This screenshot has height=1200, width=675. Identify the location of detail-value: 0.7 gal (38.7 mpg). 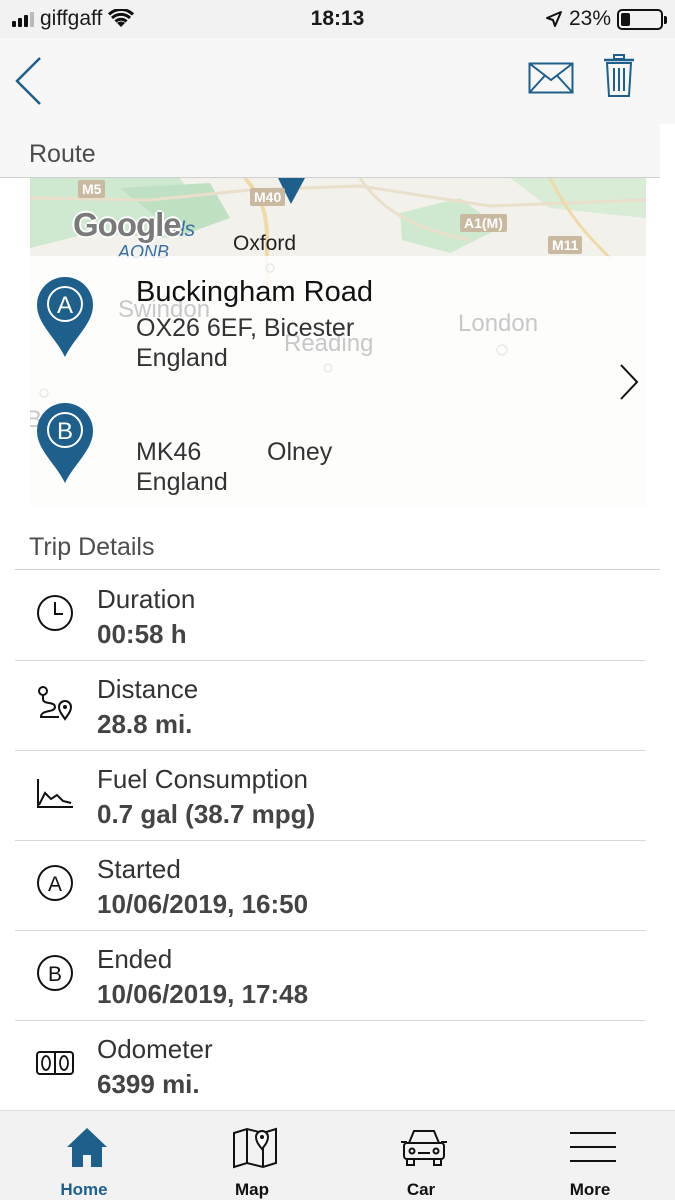
(206, 814).